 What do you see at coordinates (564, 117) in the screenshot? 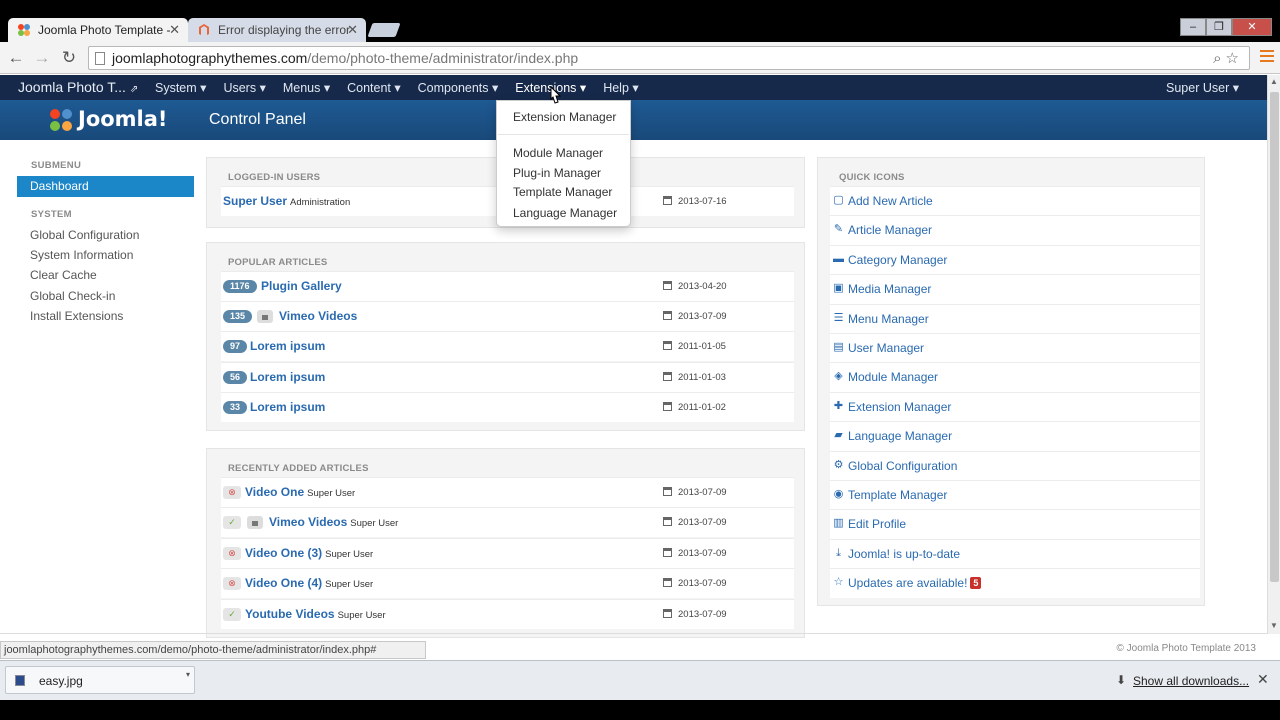
I see `dropdown-item-extension-manager: Extension Manager` at bounding box center [564, 117].